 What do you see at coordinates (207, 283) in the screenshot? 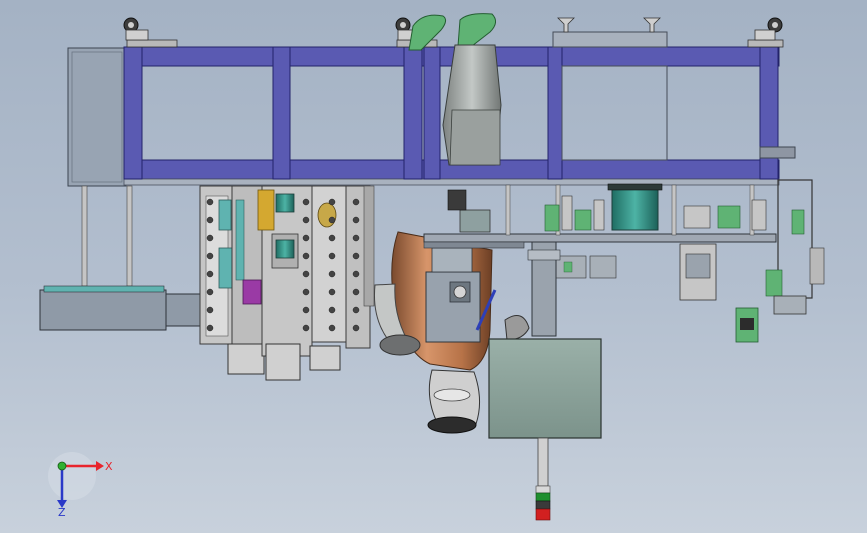
I see `tooling-rack` at bounding box center [207, 283].